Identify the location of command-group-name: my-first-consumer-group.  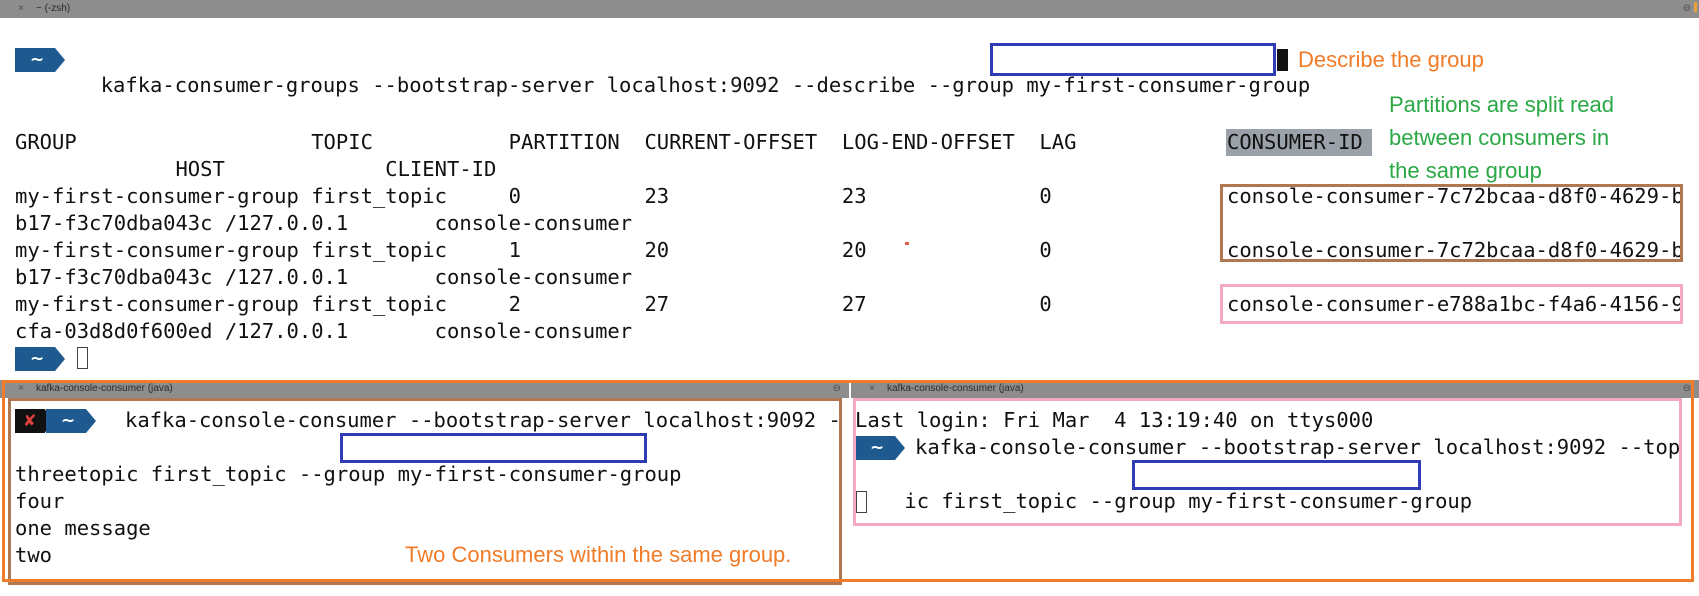
(1168, 85).